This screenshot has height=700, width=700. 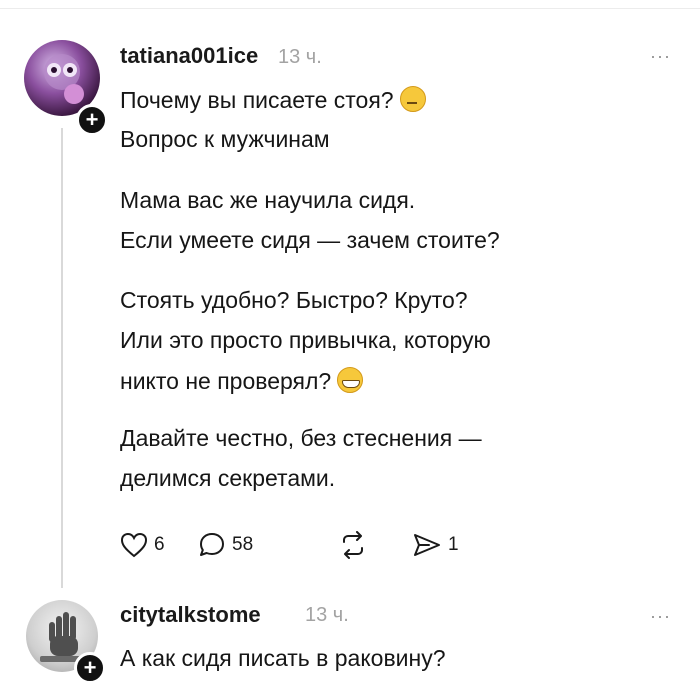 I want to click on post-text-line: делимся секретами., so click(x=228, y=478).